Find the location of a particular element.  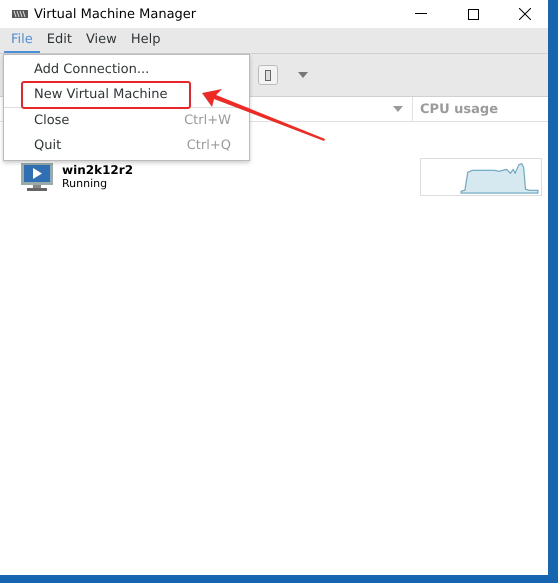

menu-item: View is located at coordinates (101, 40).